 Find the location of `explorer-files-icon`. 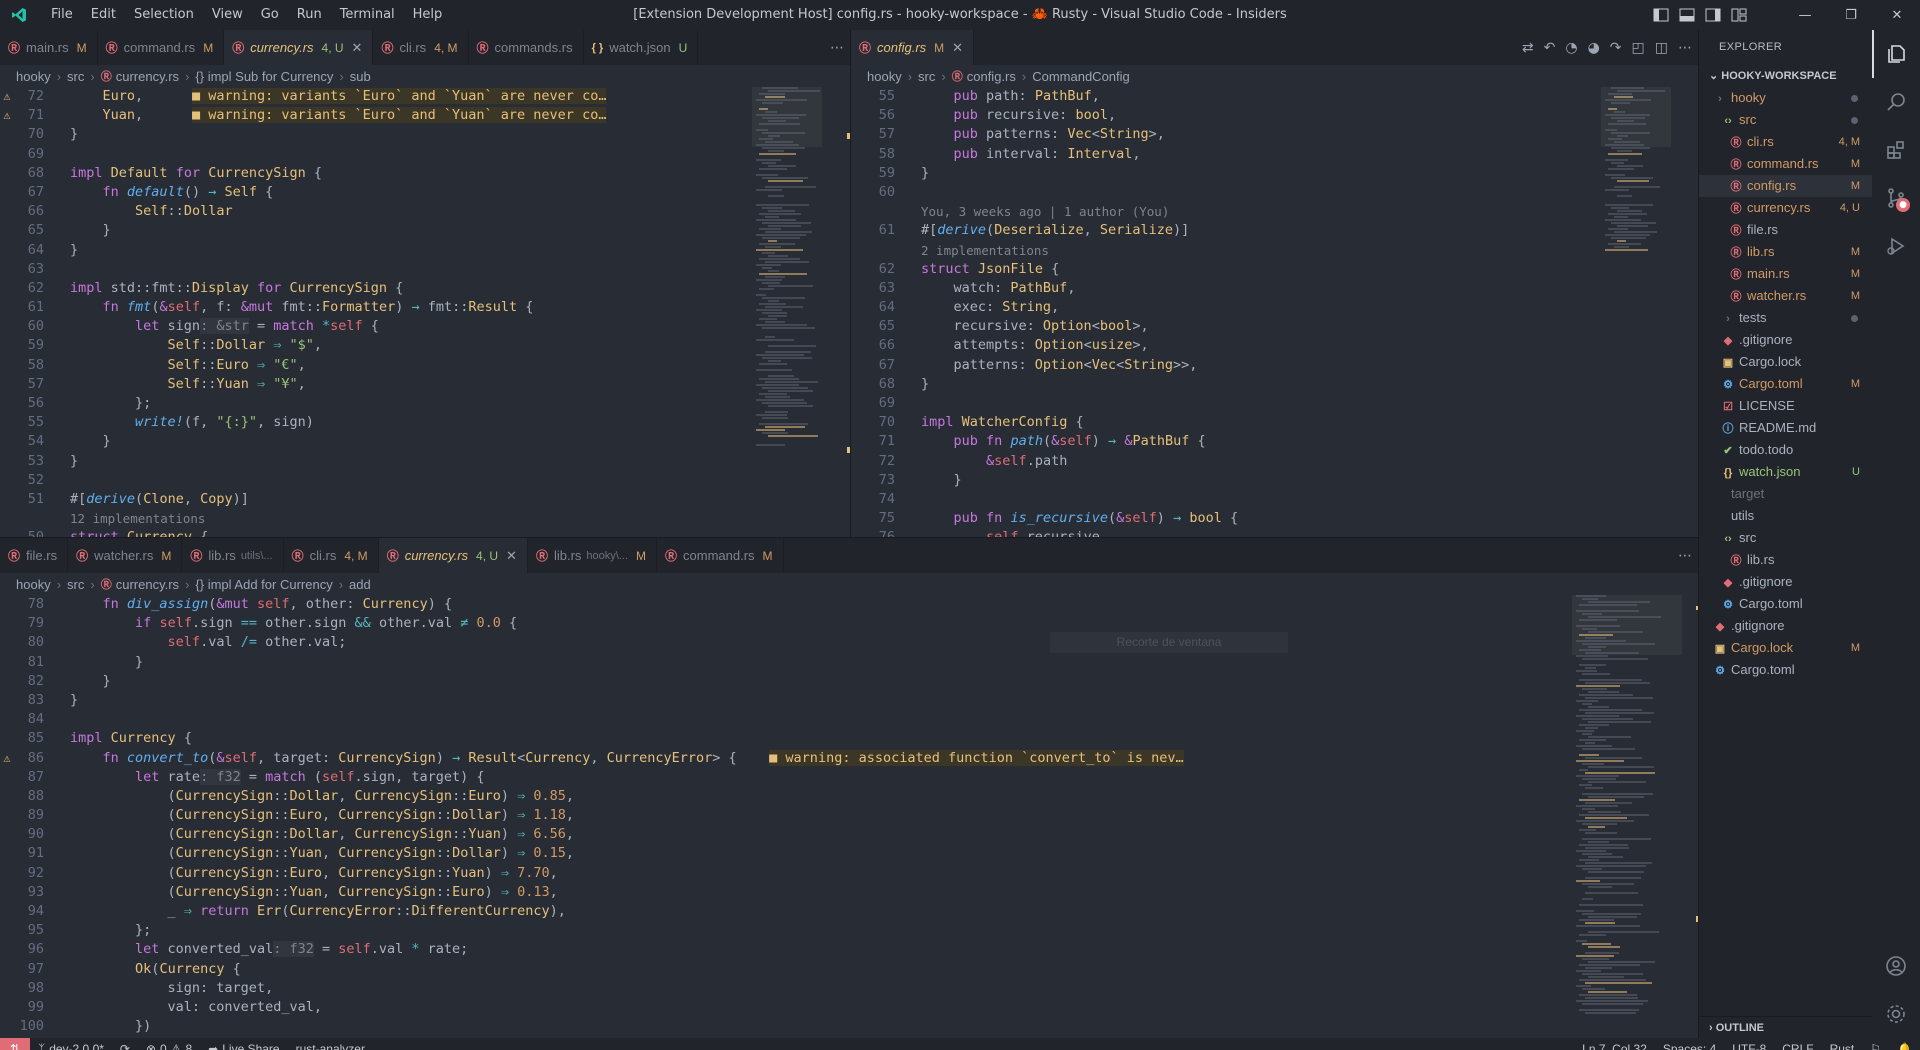

explorer-files-icon is located at coordinates (1896, 54).